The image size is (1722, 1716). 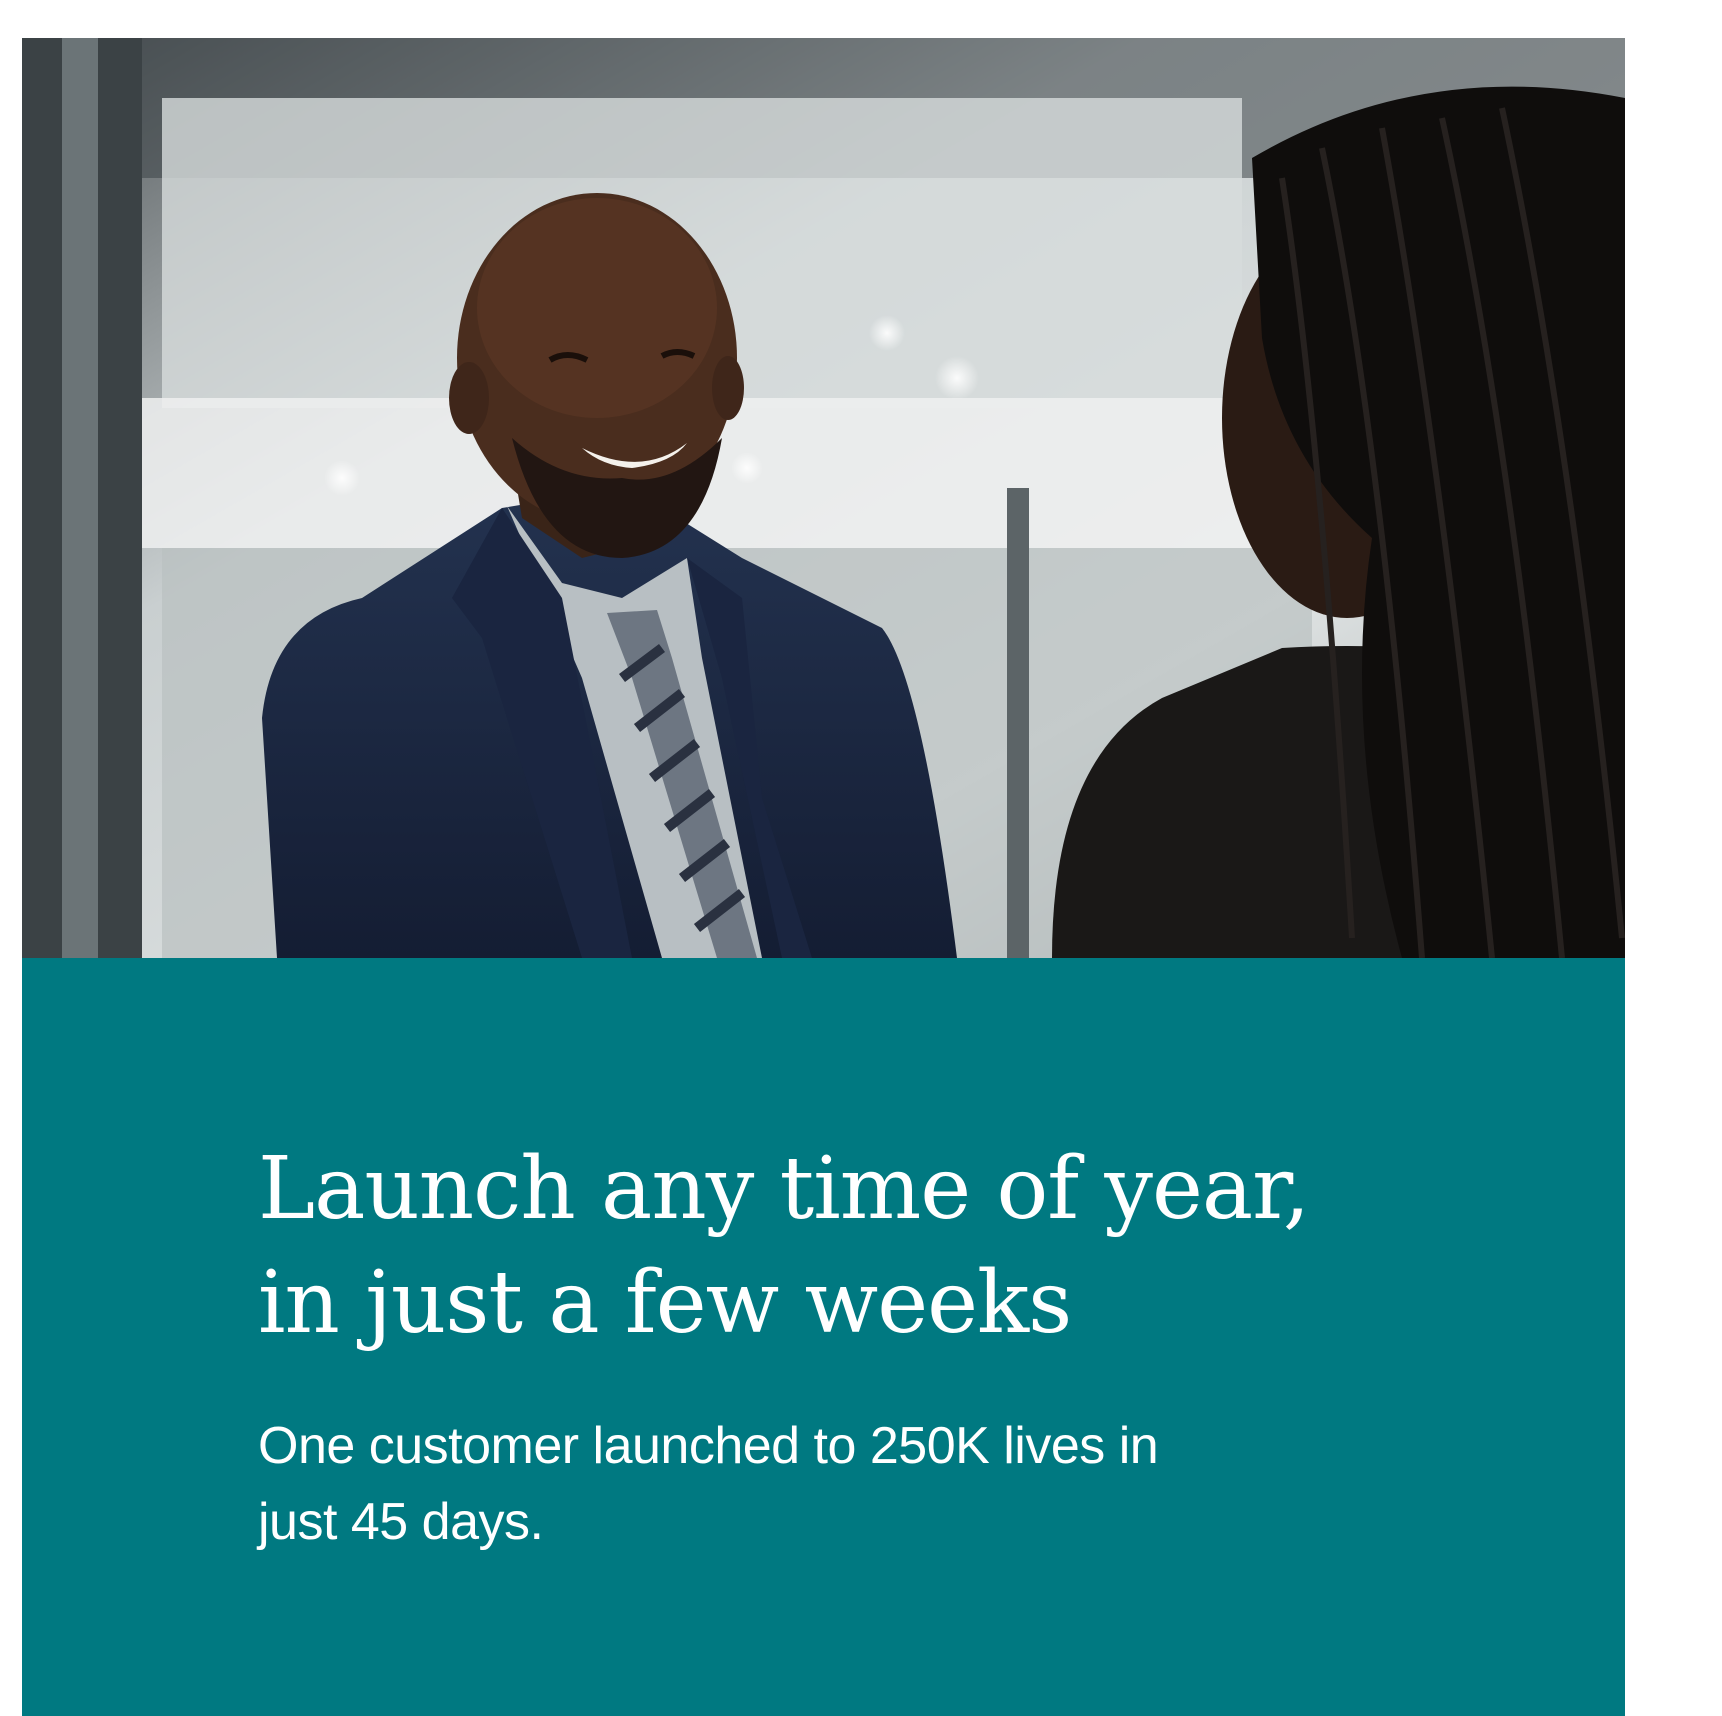 What do you see at coordinates (784, 1189) in the screenshot?
I see `headline-line-1: Launch any time of year,` at bounding box center [784, 1189].